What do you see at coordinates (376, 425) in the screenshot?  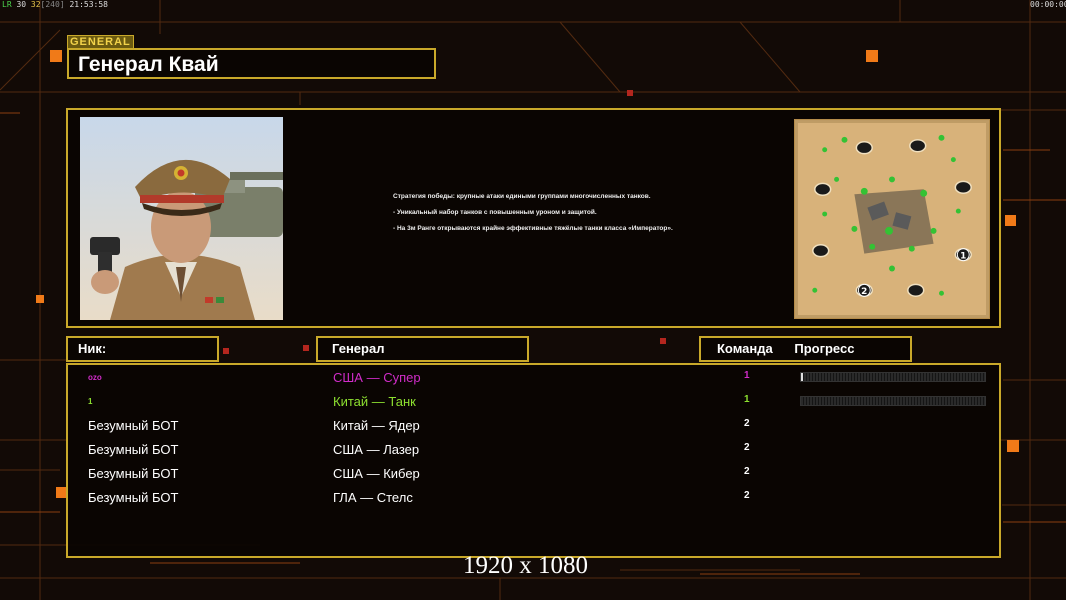 I see `player-general: Китай — Ядер` at bounding box center [376, 425].